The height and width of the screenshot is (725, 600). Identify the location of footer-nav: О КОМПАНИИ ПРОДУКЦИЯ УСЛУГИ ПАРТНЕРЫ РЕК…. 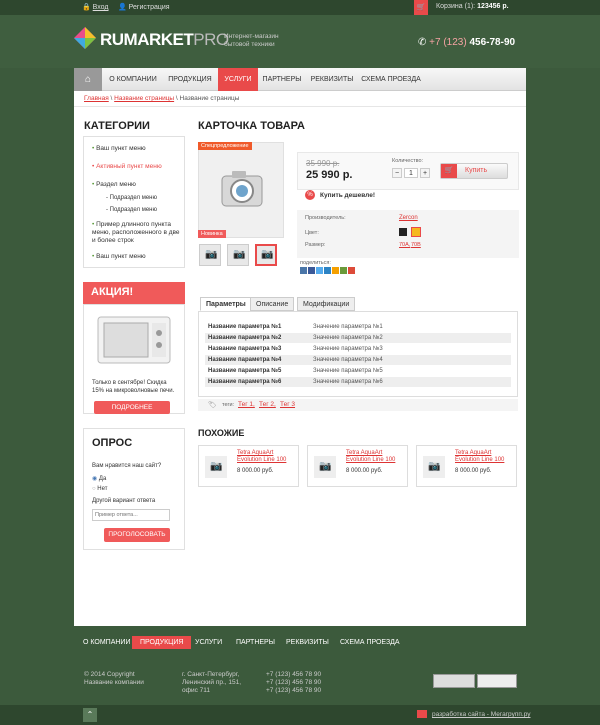
(300, 644).